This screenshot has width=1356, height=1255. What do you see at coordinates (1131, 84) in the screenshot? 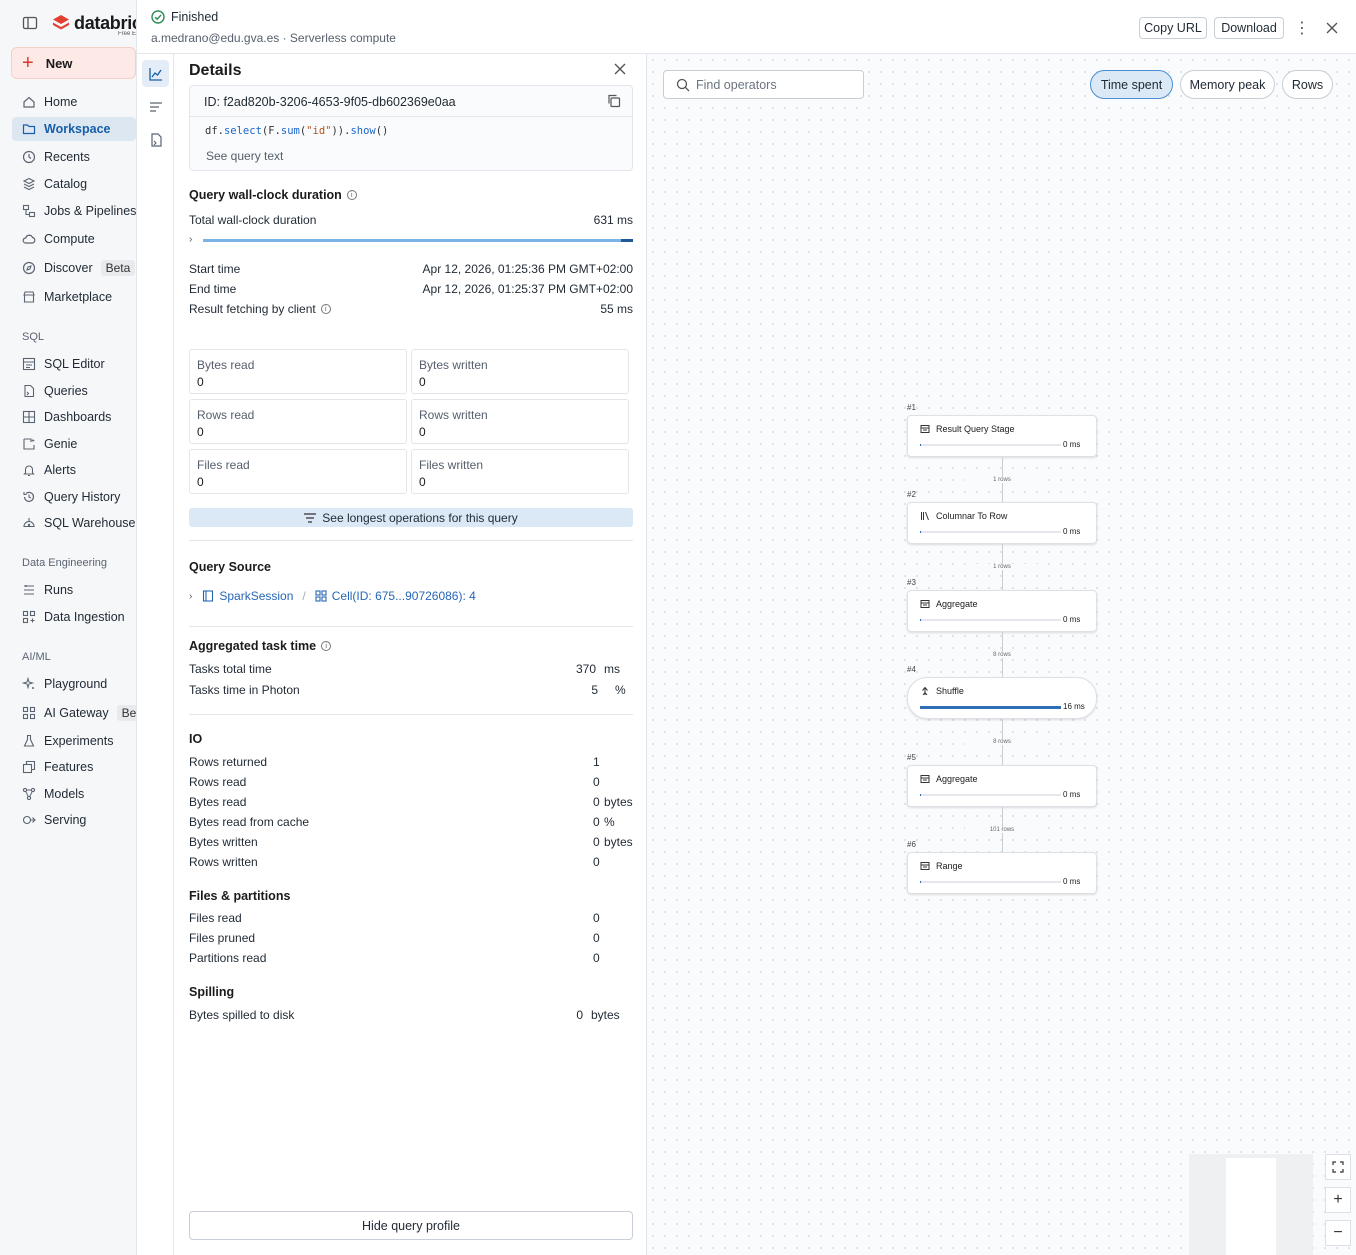
I see `metric-toggle-time-spent: Time spent` at bounding box center [1131, 84].